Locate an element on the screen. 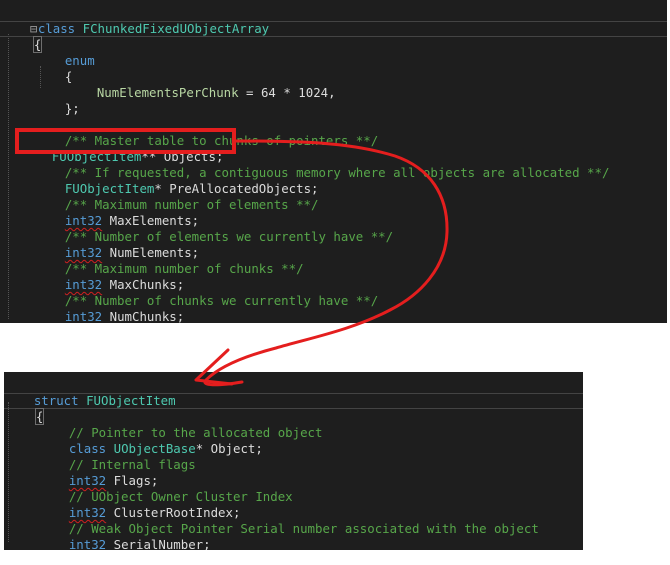 The width and height of the screenshot is (670, 565). code-line-max-elements: int32 MaxElements; is located at coordinates (132, 220).